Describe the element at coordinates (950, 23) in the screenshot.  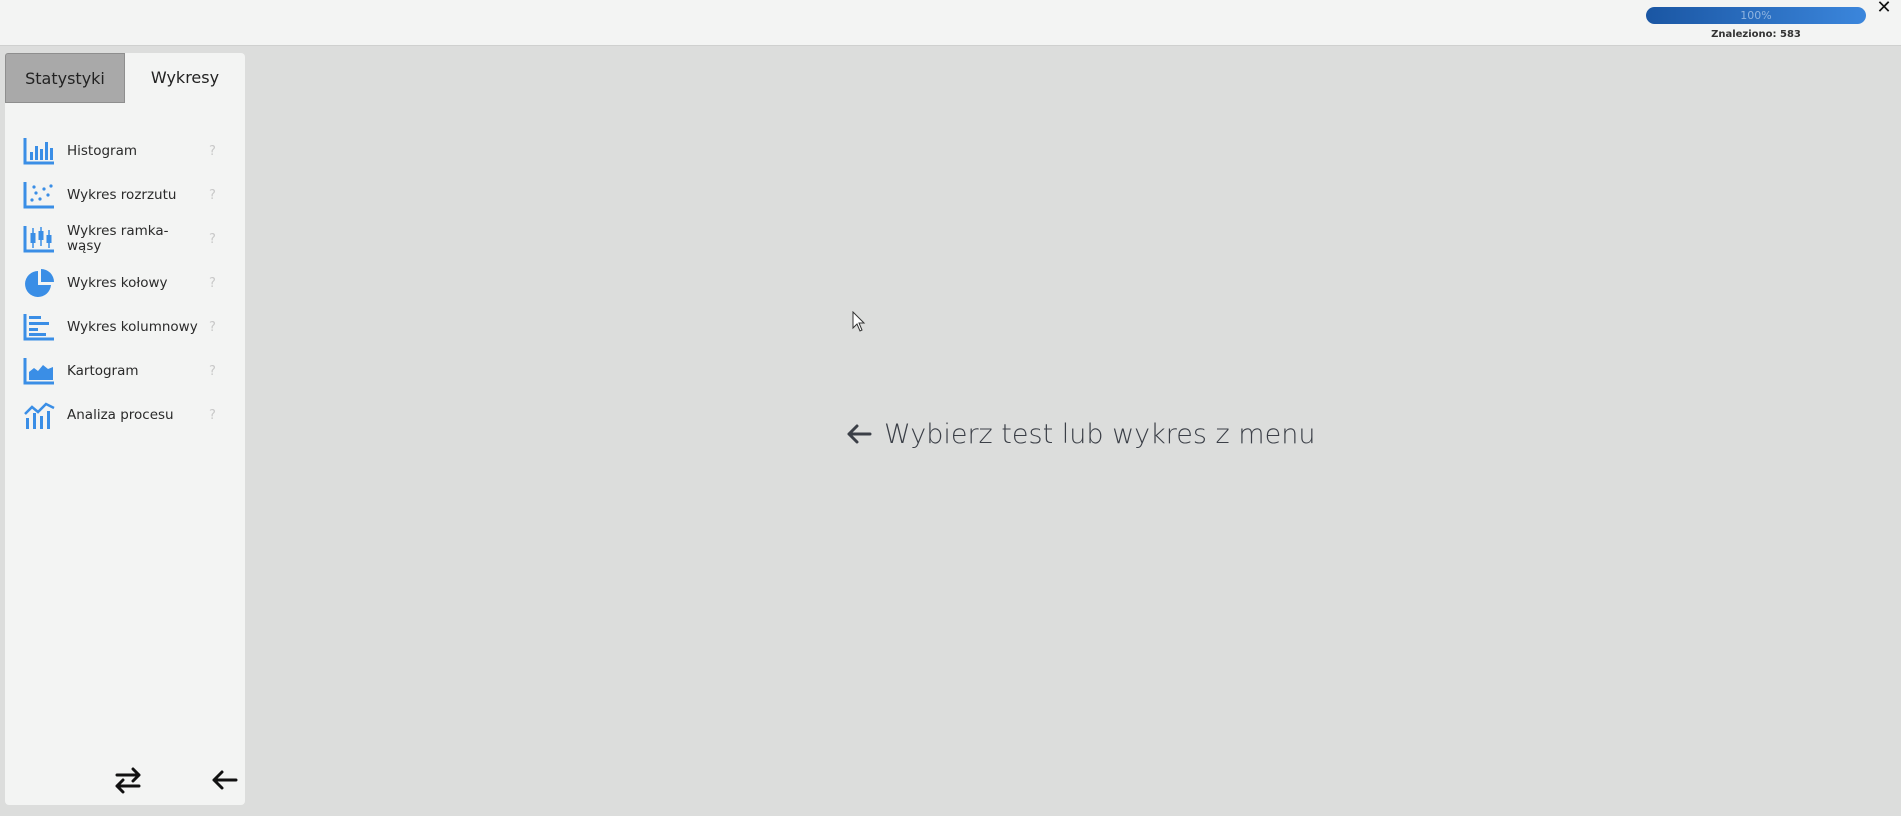
I see `top-bar: 100% Znaleziono: 583 ✕` at that location.